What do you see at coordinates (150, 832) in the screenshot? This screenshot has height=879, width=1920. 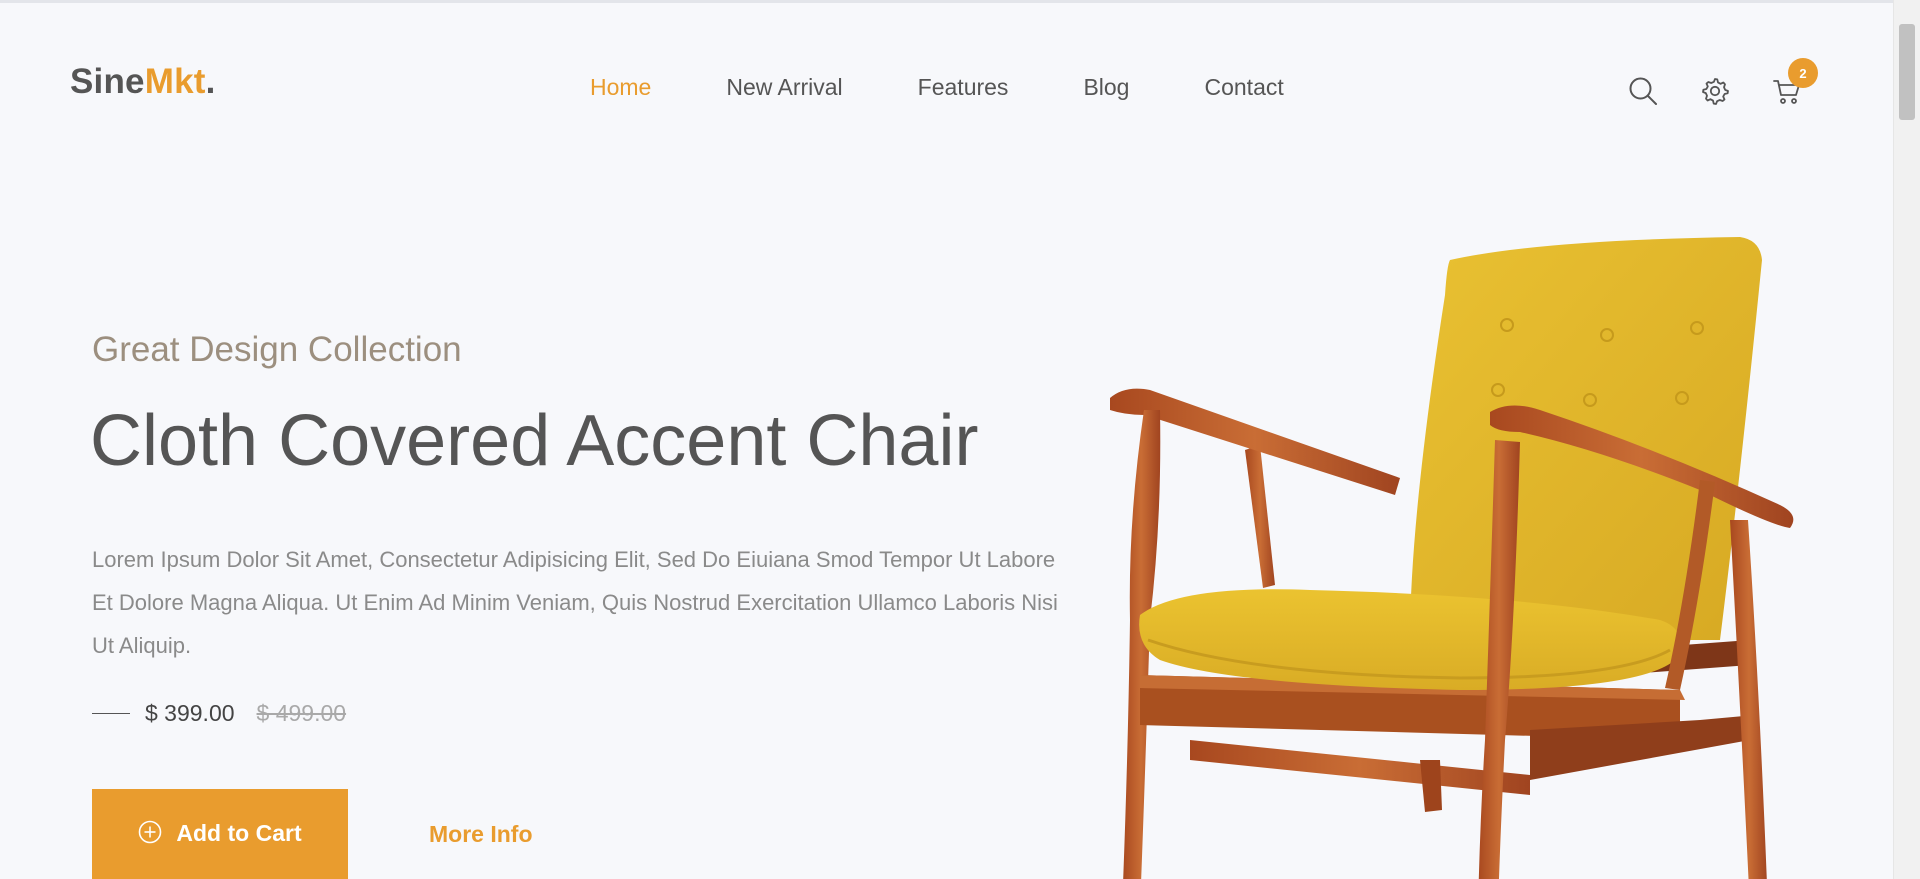 I see `plus-circle-icon` at bounding box center [150, 832].